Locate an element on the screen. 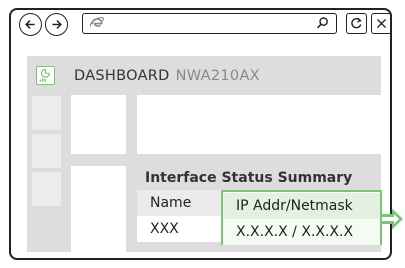 Image resolution: width=405 pixels, height=268 pixels. close-button is located at coordinates (381, 23).